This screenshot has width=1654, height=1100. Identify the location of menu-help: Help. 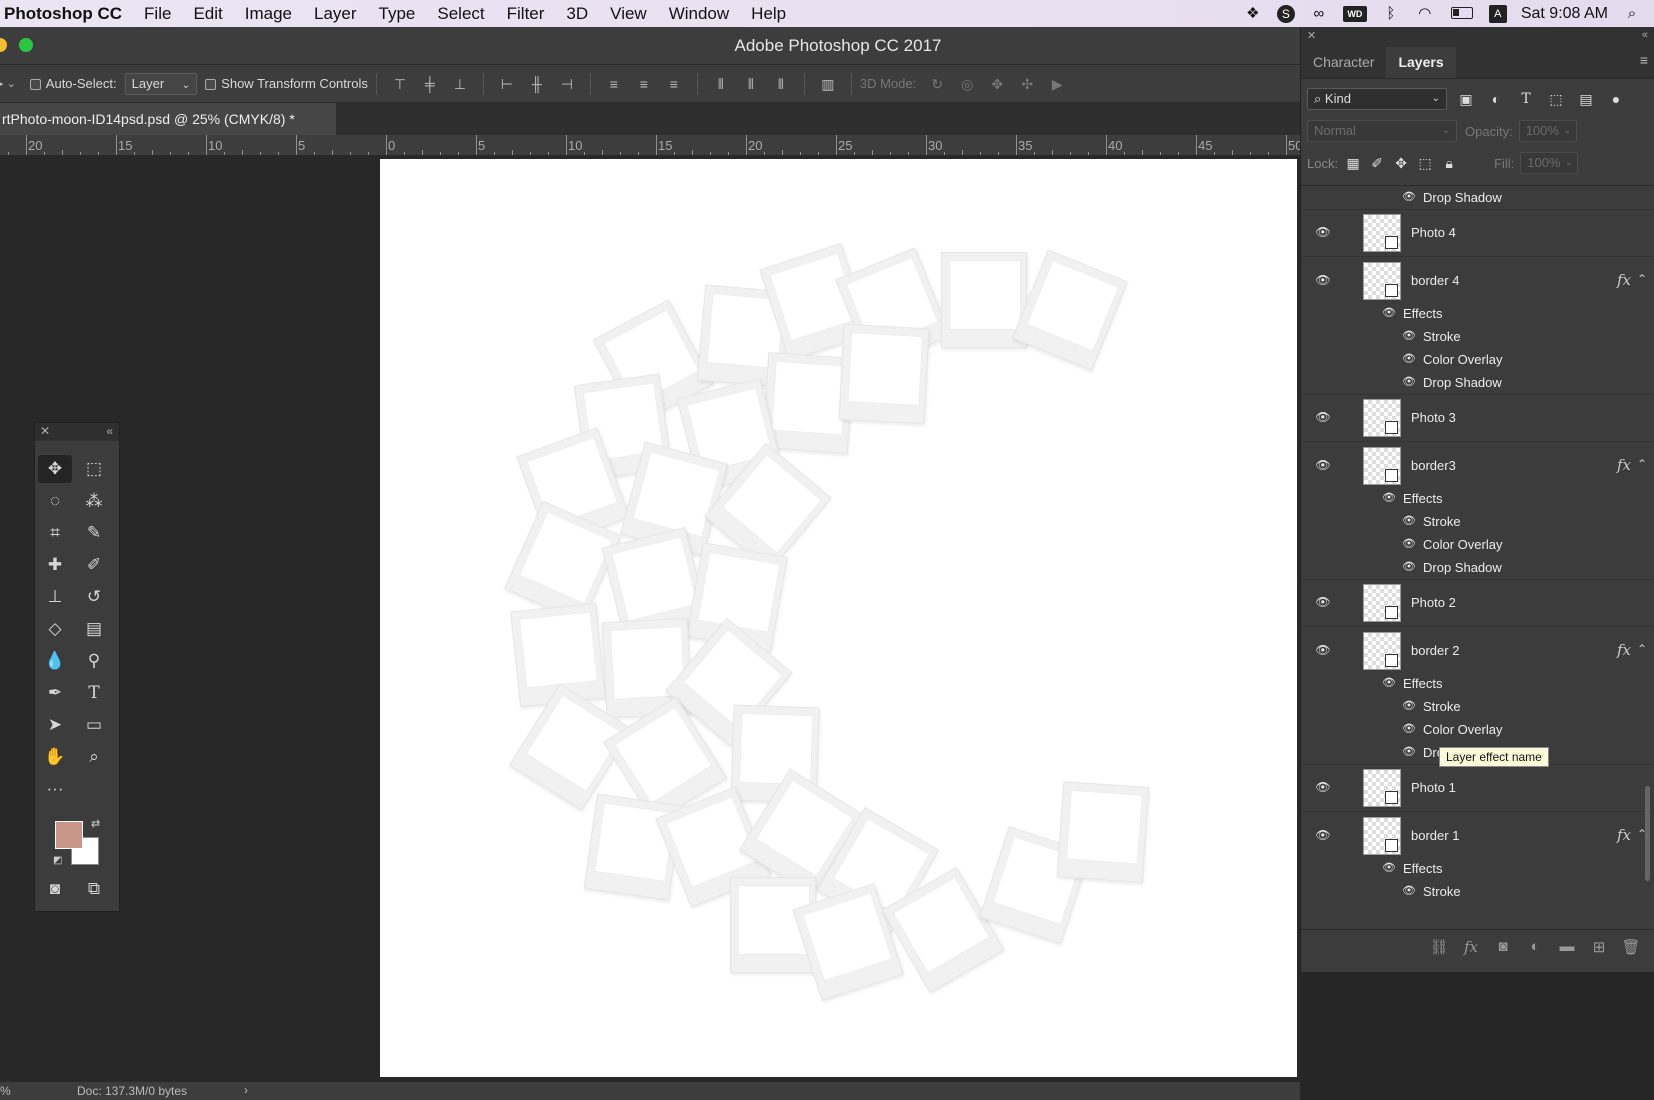
(768, 14).